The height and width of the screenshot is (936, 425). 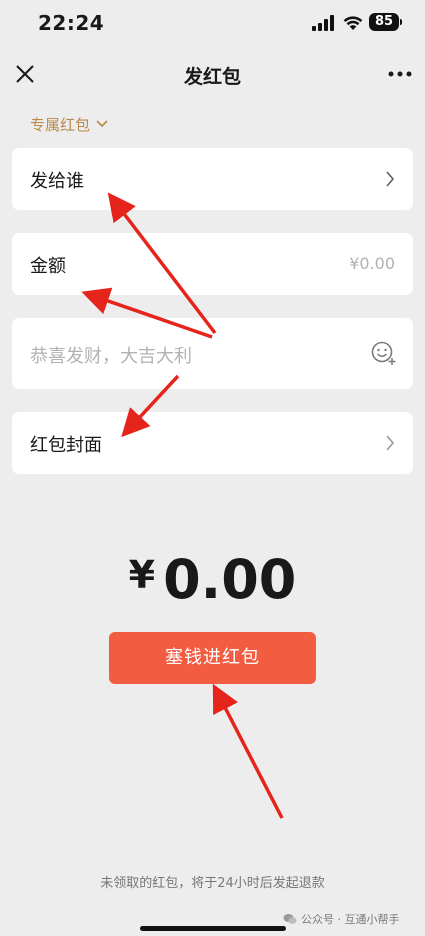 What do you see at coordinates (102, 124) in the screenshot?
I see `chevron-down-icon` at bounding box center [102, 124].